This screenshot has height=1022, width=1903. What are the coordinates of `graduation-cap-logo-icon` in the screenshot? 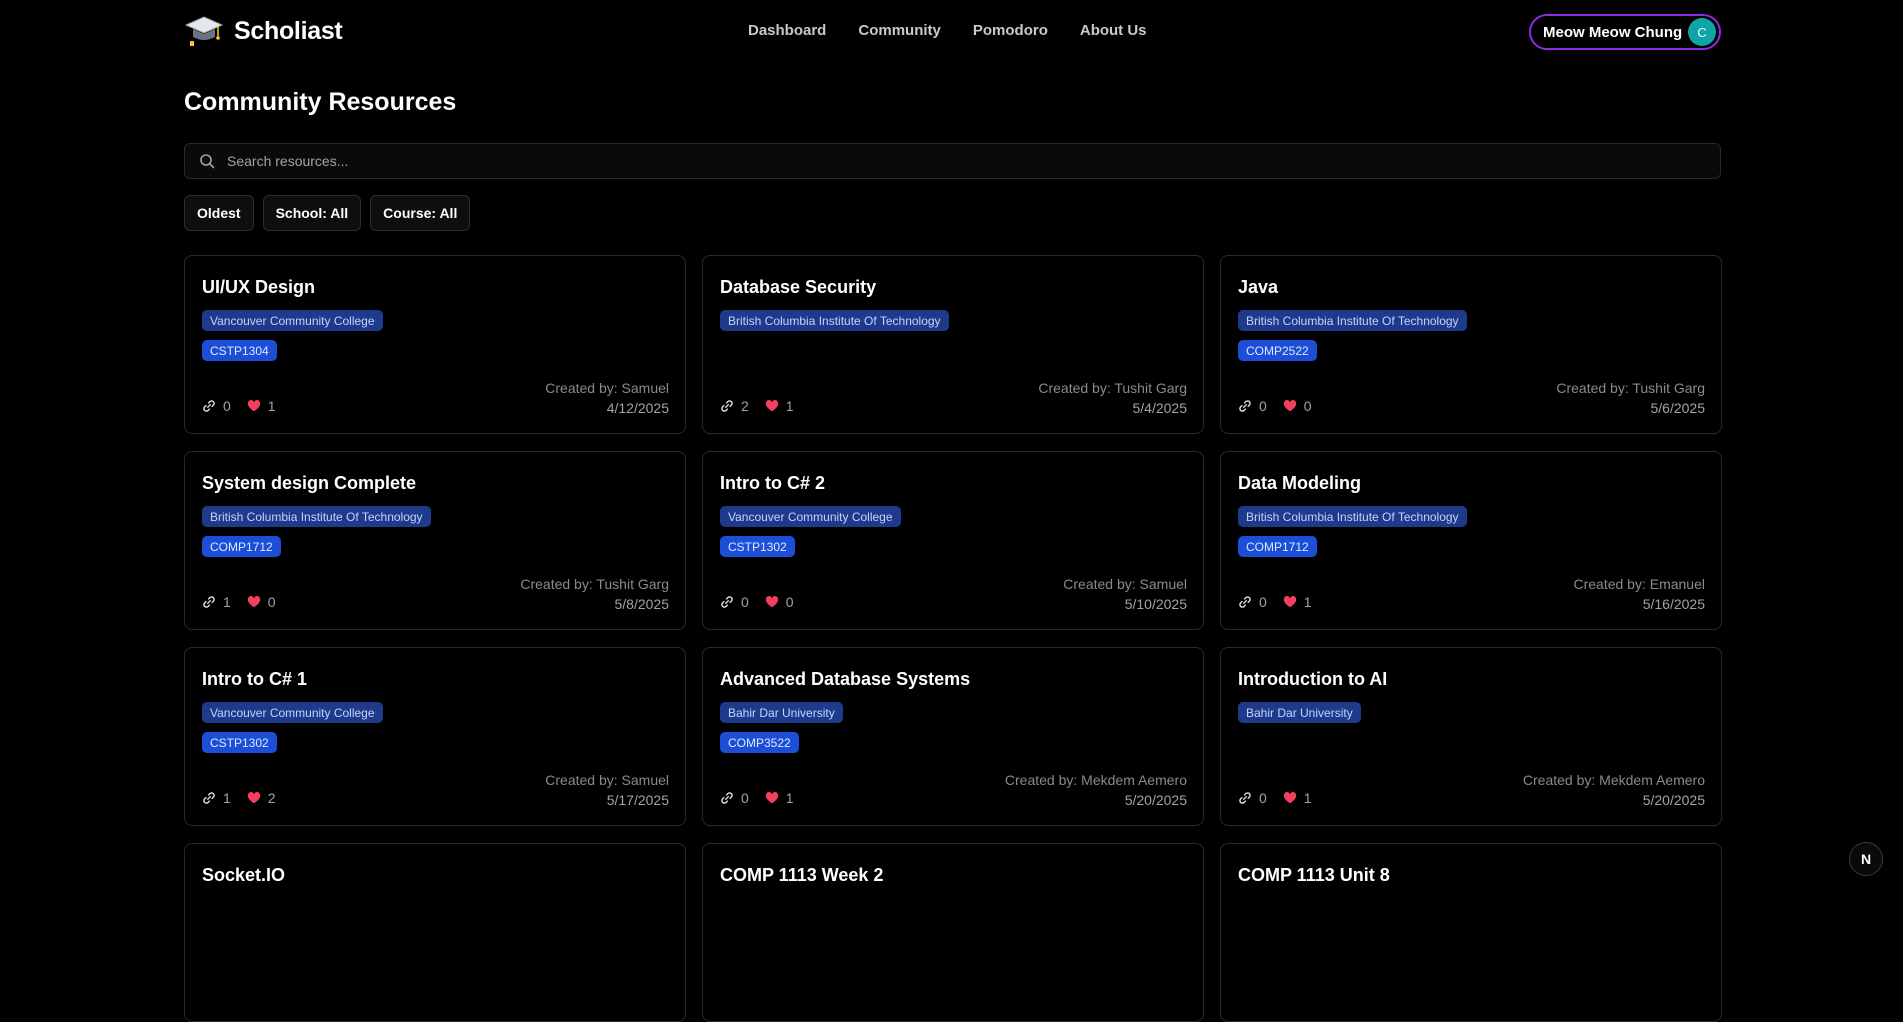 It's located at (204, 31).